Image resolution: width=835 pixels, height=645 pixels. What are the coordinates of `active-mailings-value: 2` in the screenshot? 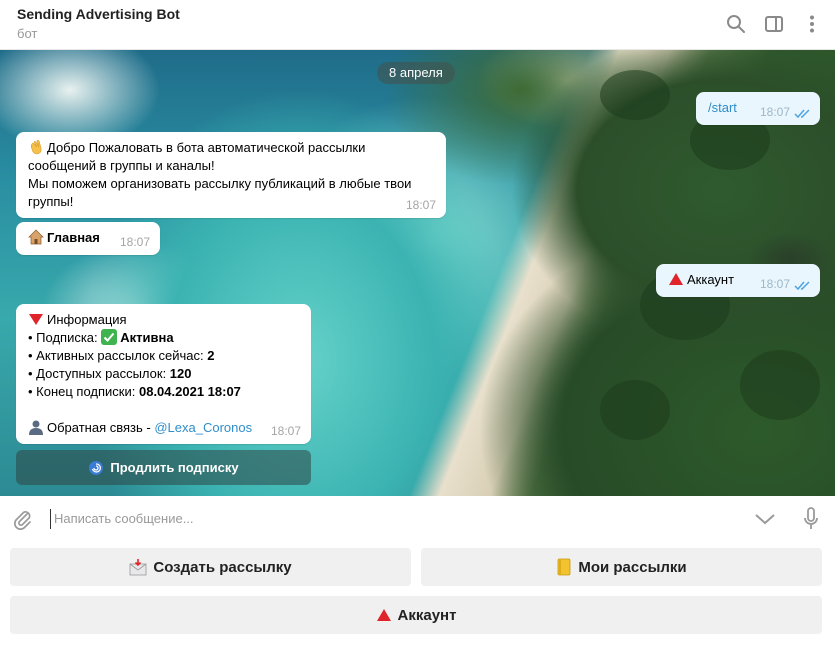 It's located at (211, 355).